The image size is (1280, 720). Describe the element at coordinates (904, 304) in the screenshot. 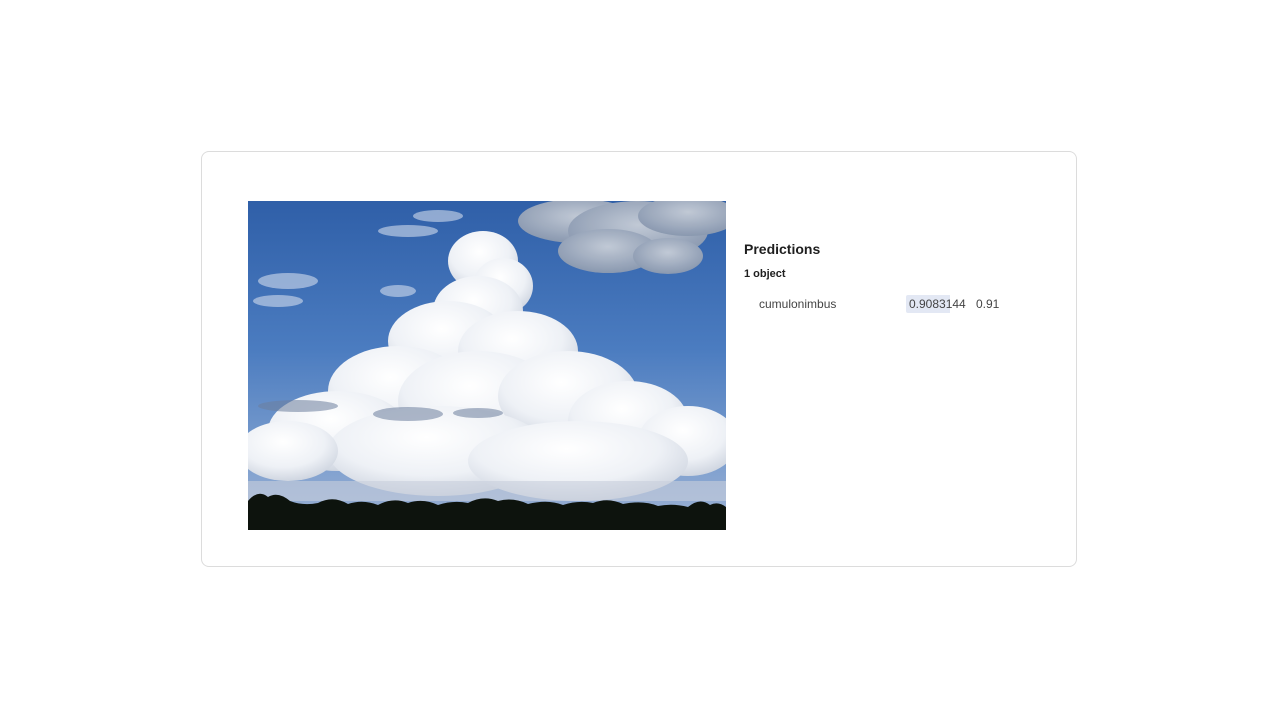

I see `prediction-row: cumulonimbus 0.9083144 0.91` at that location.